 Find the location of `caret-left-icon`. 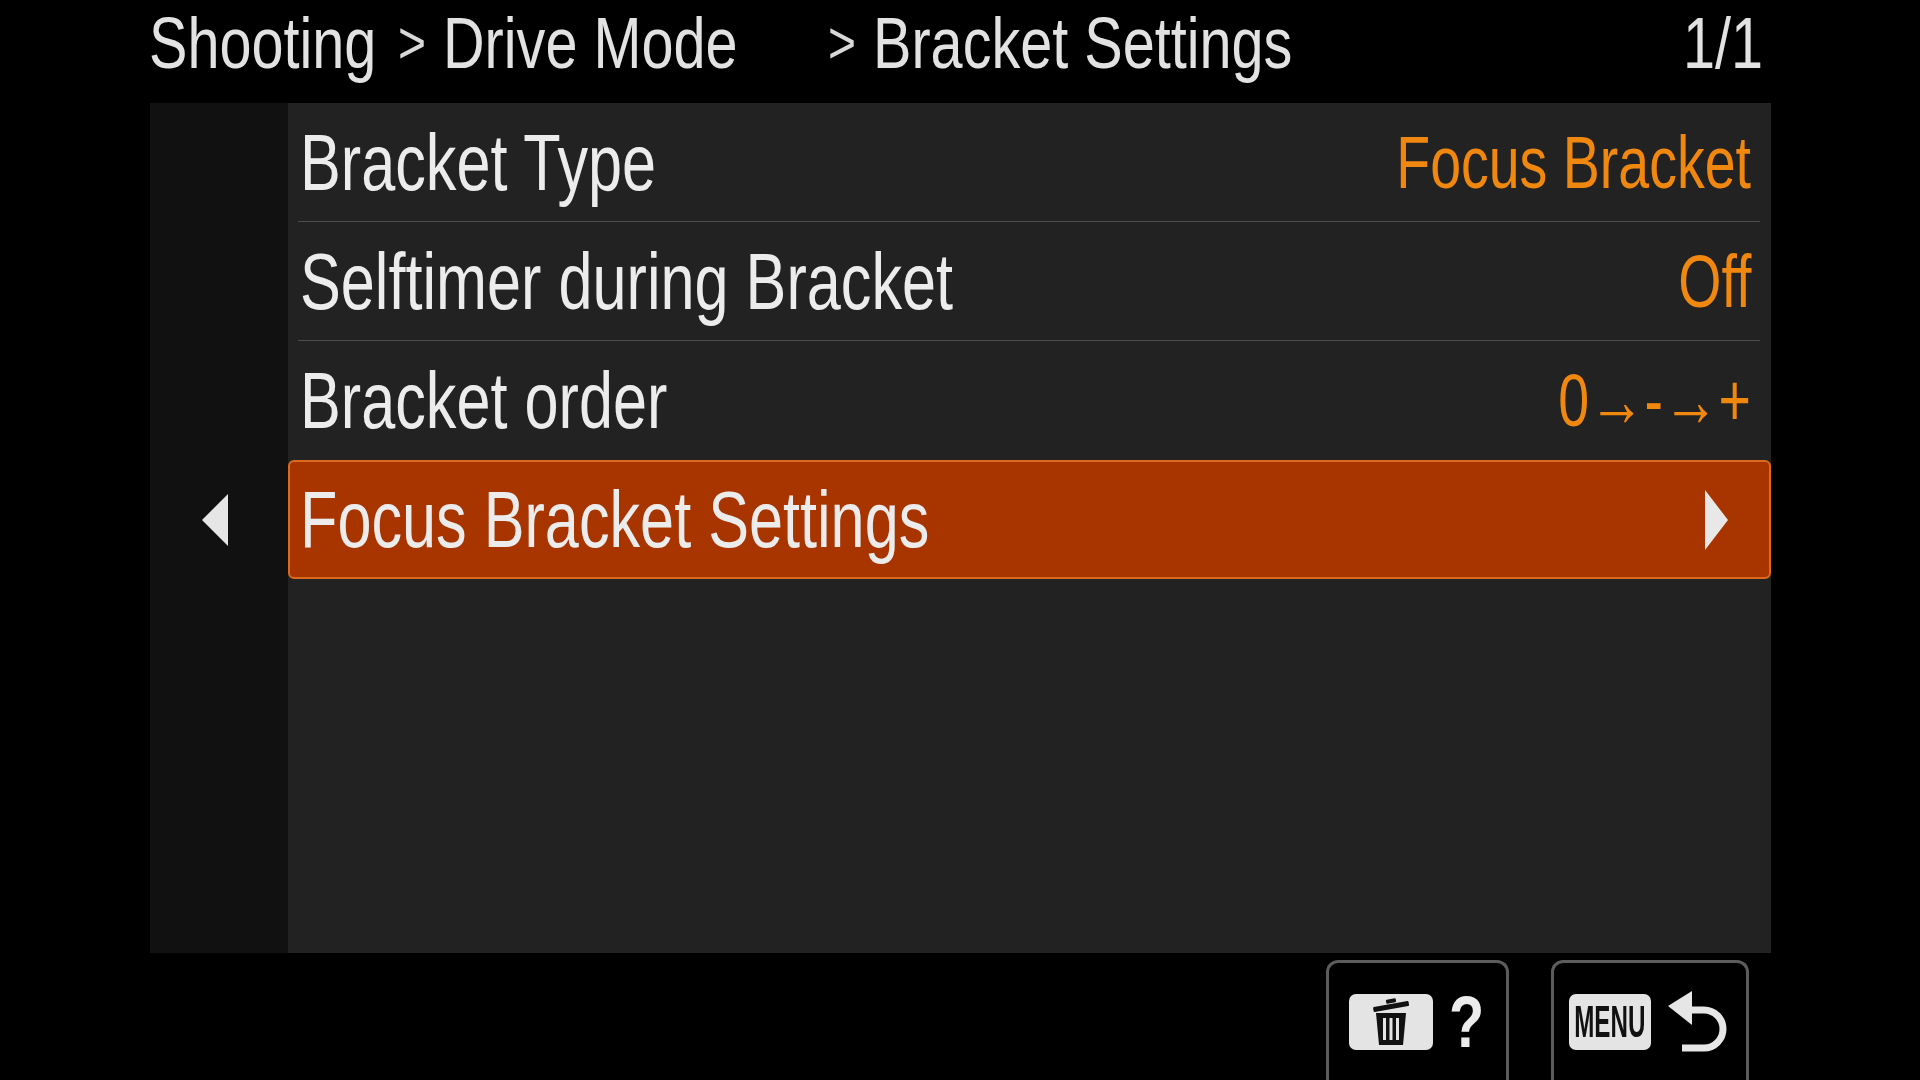

caret-left-icon is located at coordinates (215, 519).